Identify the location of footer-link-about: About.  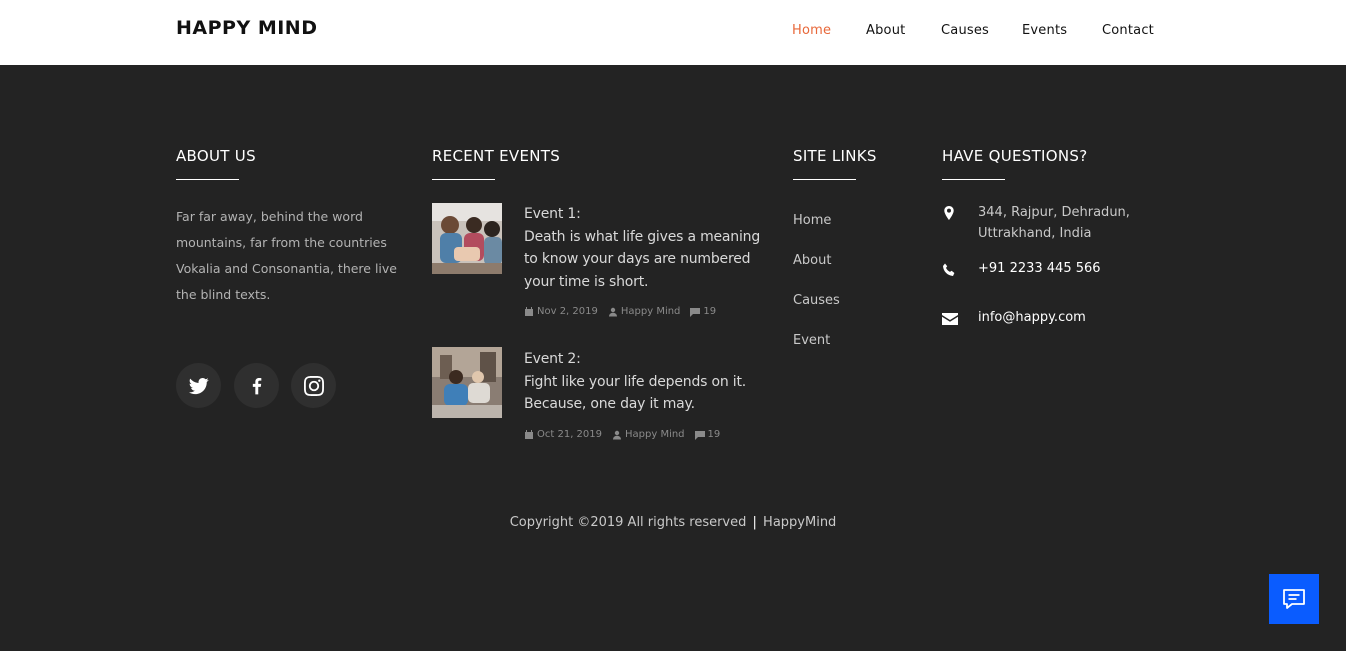
(812, 260).